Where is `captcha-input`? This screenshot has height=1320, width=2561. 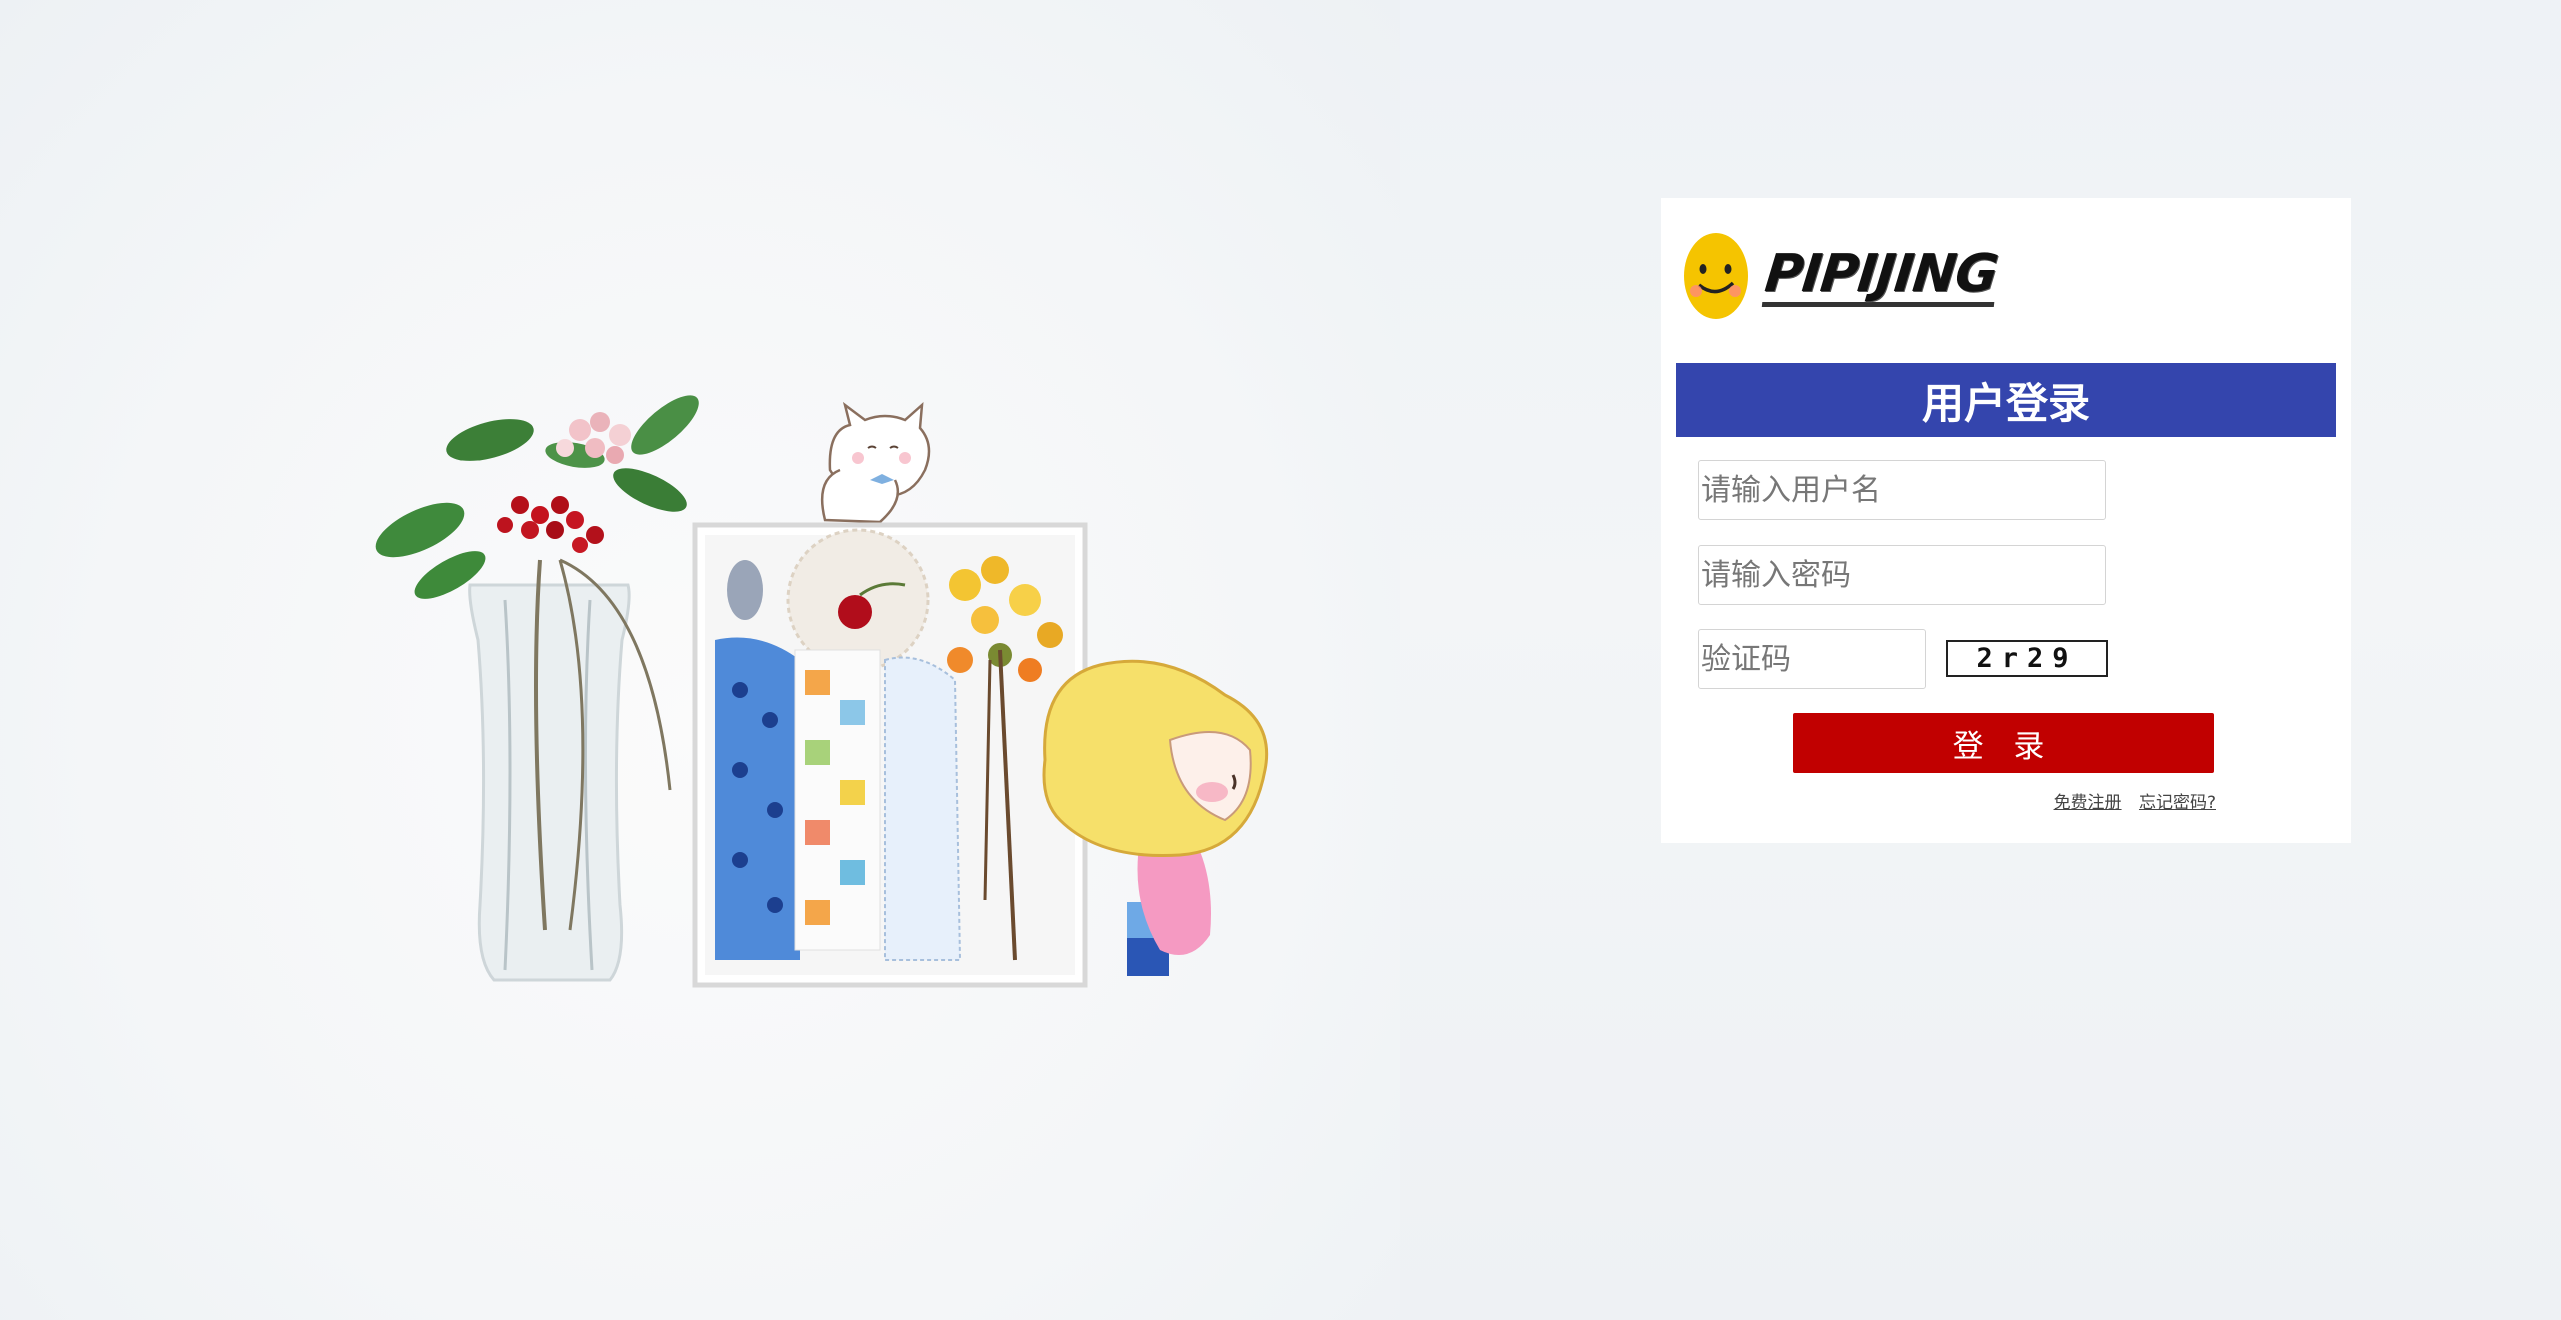 captcha-input is located at coordinates (1812, 659).